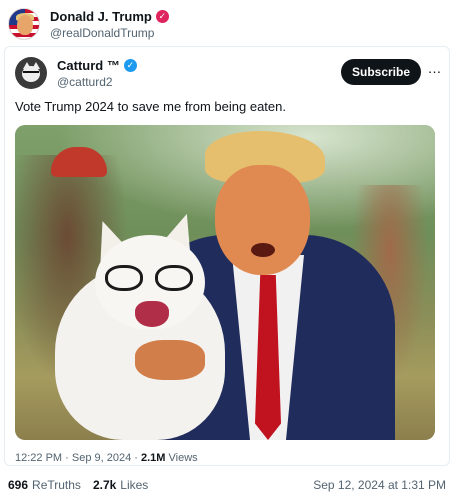 The width and height of the screenshot is (455, 500). I want to click on likes-stat: 2.7k Likes, so click(120, 485).